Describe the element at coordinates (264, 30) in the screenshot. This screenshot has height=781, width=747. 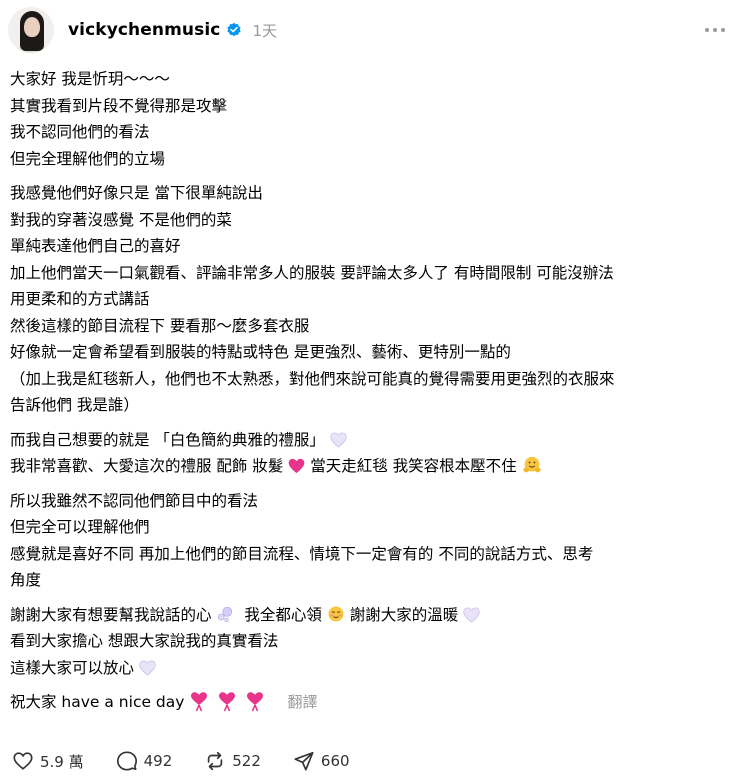
I see `post-timestamp: 1天` at that location.